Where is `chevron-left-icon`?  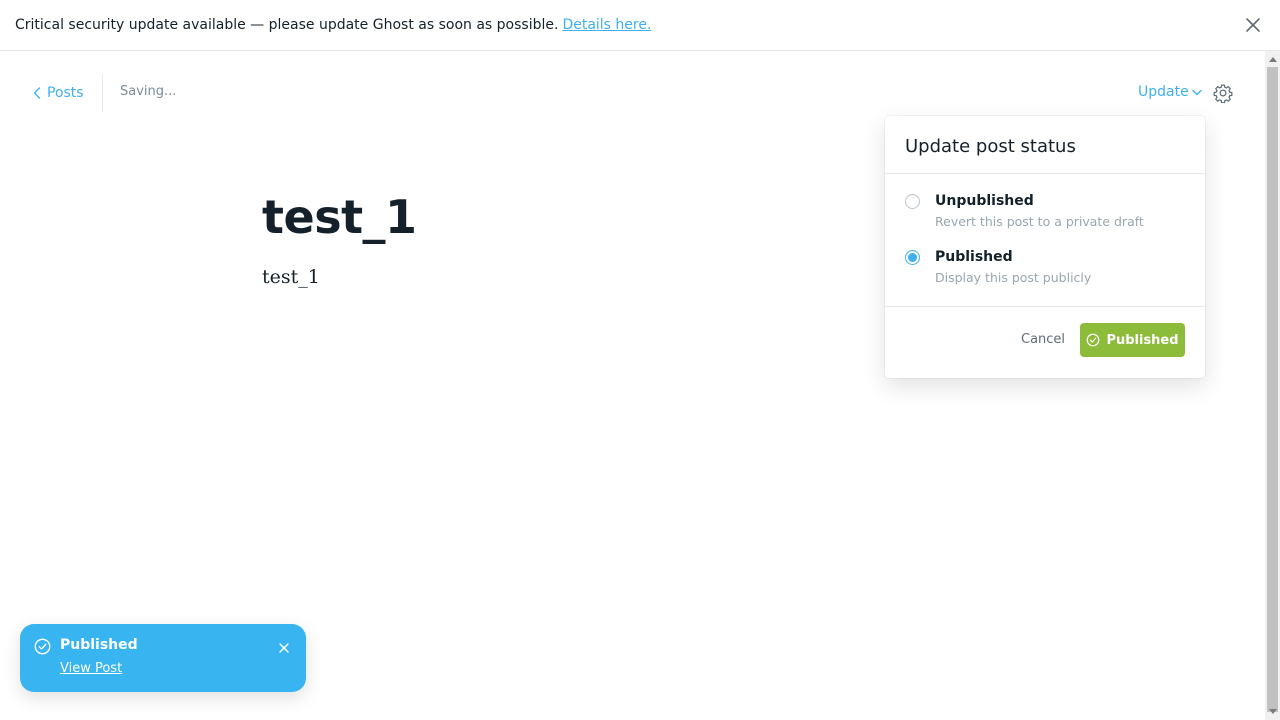
chevron-left-icon is located at coordinates (37, 93).